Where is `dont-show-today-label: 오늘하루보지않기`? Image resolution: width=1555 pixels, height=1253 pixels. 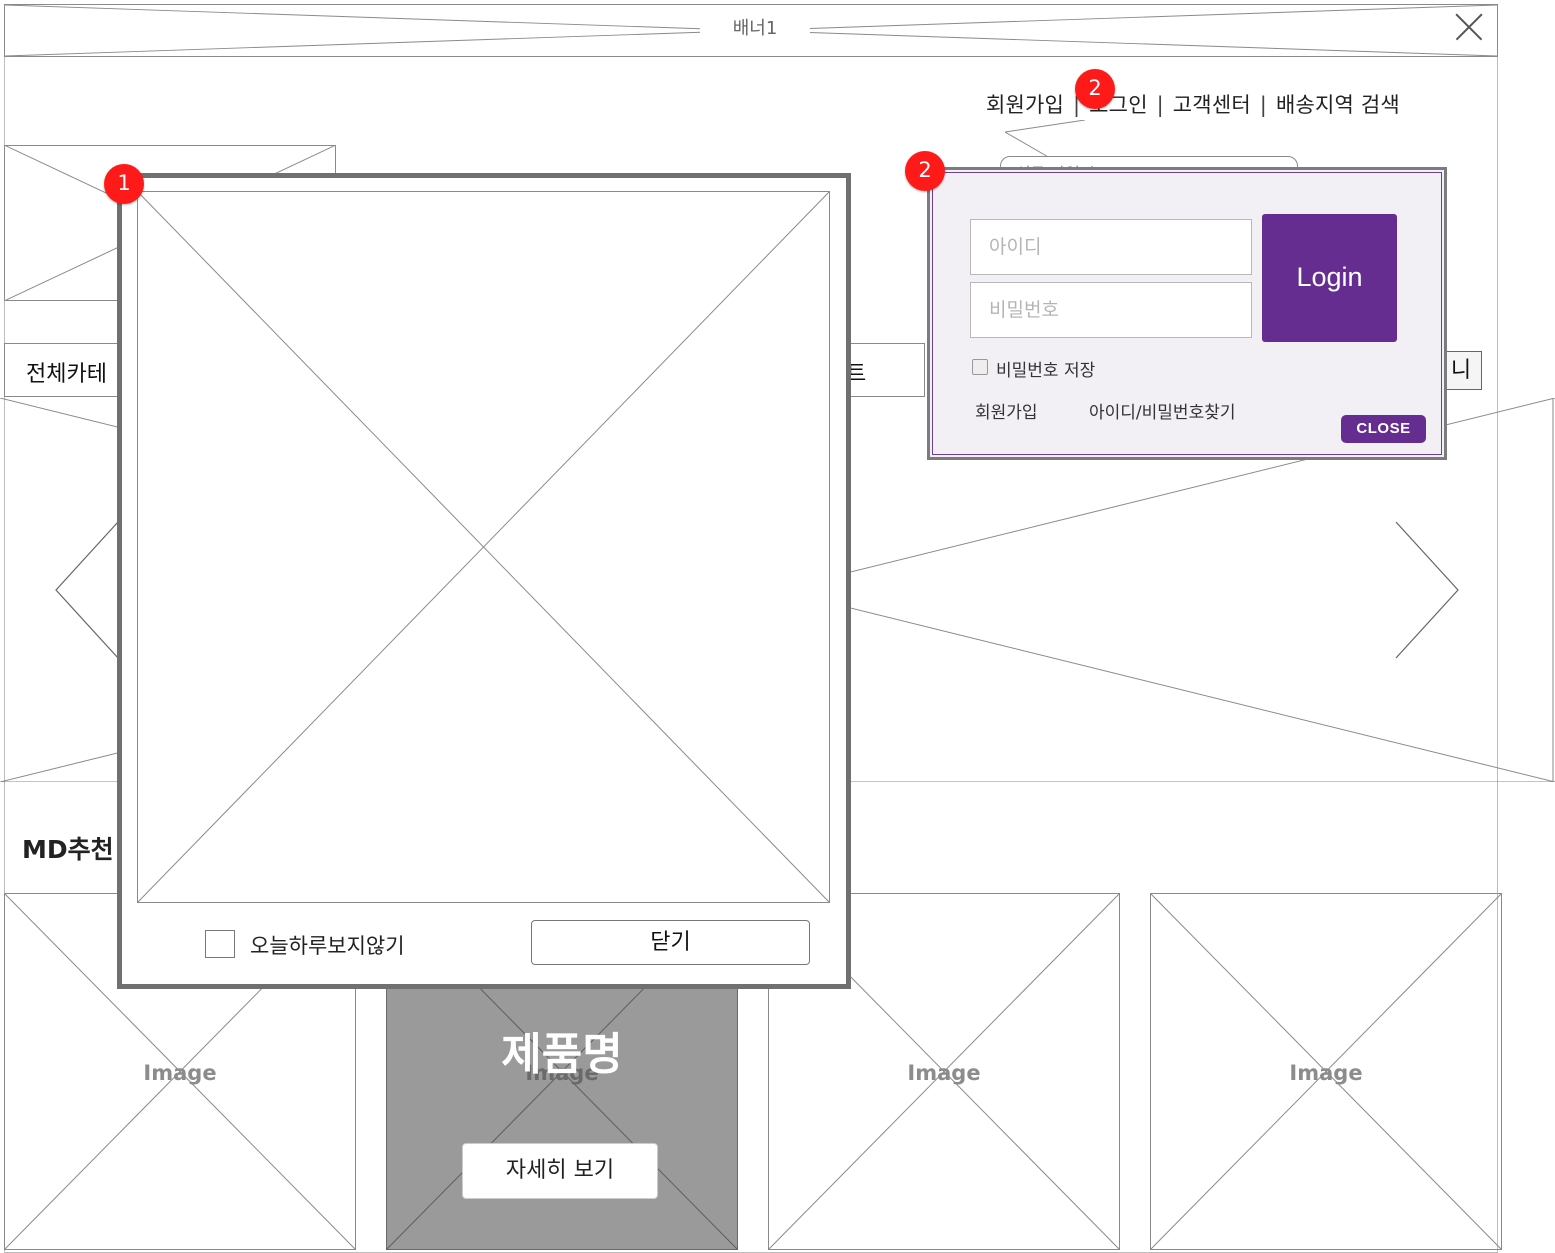 dont-show-today-label: 오늘하루보지않기 is located at coordinates (327, 945).